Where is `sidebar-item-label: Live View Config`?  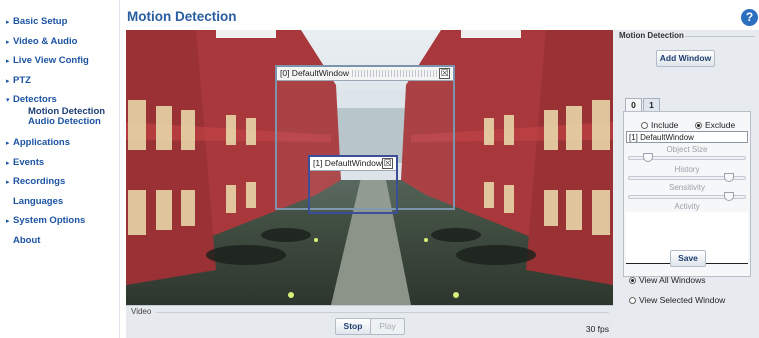
sidebar-item-label: Live View Config is located at coordinates (51, 60).